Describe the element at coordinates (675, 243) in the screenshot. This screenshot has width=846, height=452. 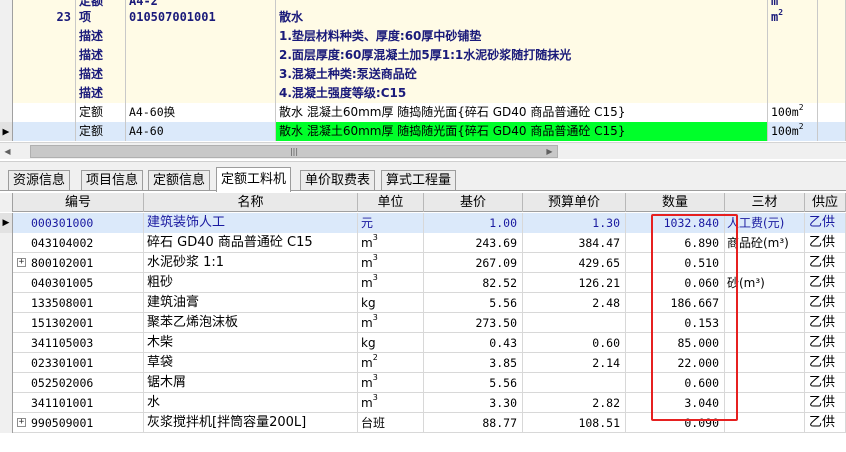
I see `quantity: 6.890` at that location.